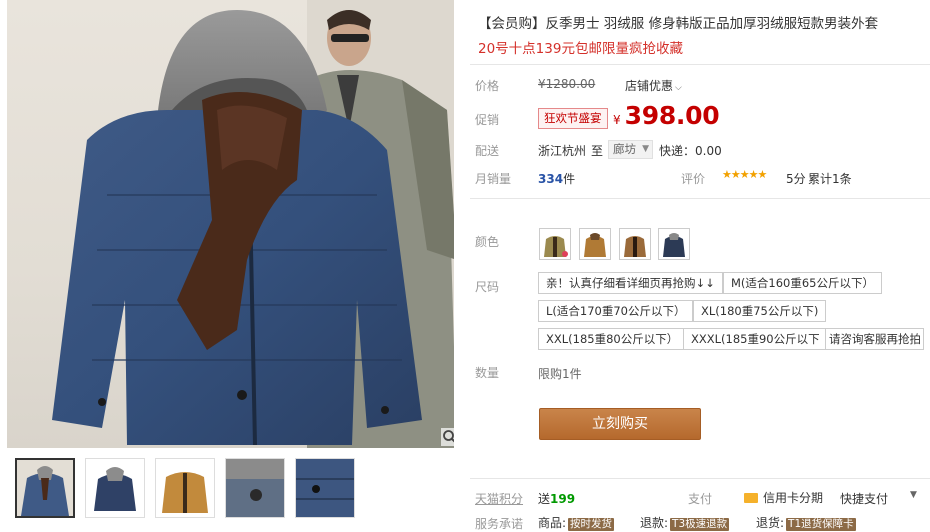 This screenshot has height=532, width=930. Describe the element at coordinates (678, 24) in the screenshot. I see `product-title: 【会员购】反季男士 羽绒服 修身韩版正品加厚羽绒服短款男装外套` at that location.